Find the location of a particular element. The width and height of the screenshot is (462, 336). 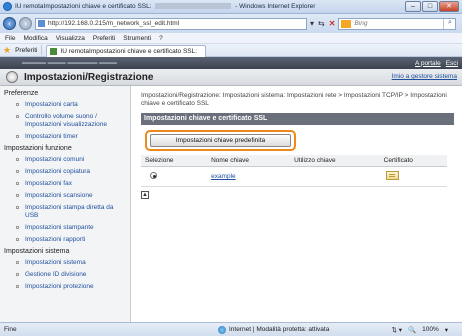

certificate-icon is located at coordinates (392, 175).